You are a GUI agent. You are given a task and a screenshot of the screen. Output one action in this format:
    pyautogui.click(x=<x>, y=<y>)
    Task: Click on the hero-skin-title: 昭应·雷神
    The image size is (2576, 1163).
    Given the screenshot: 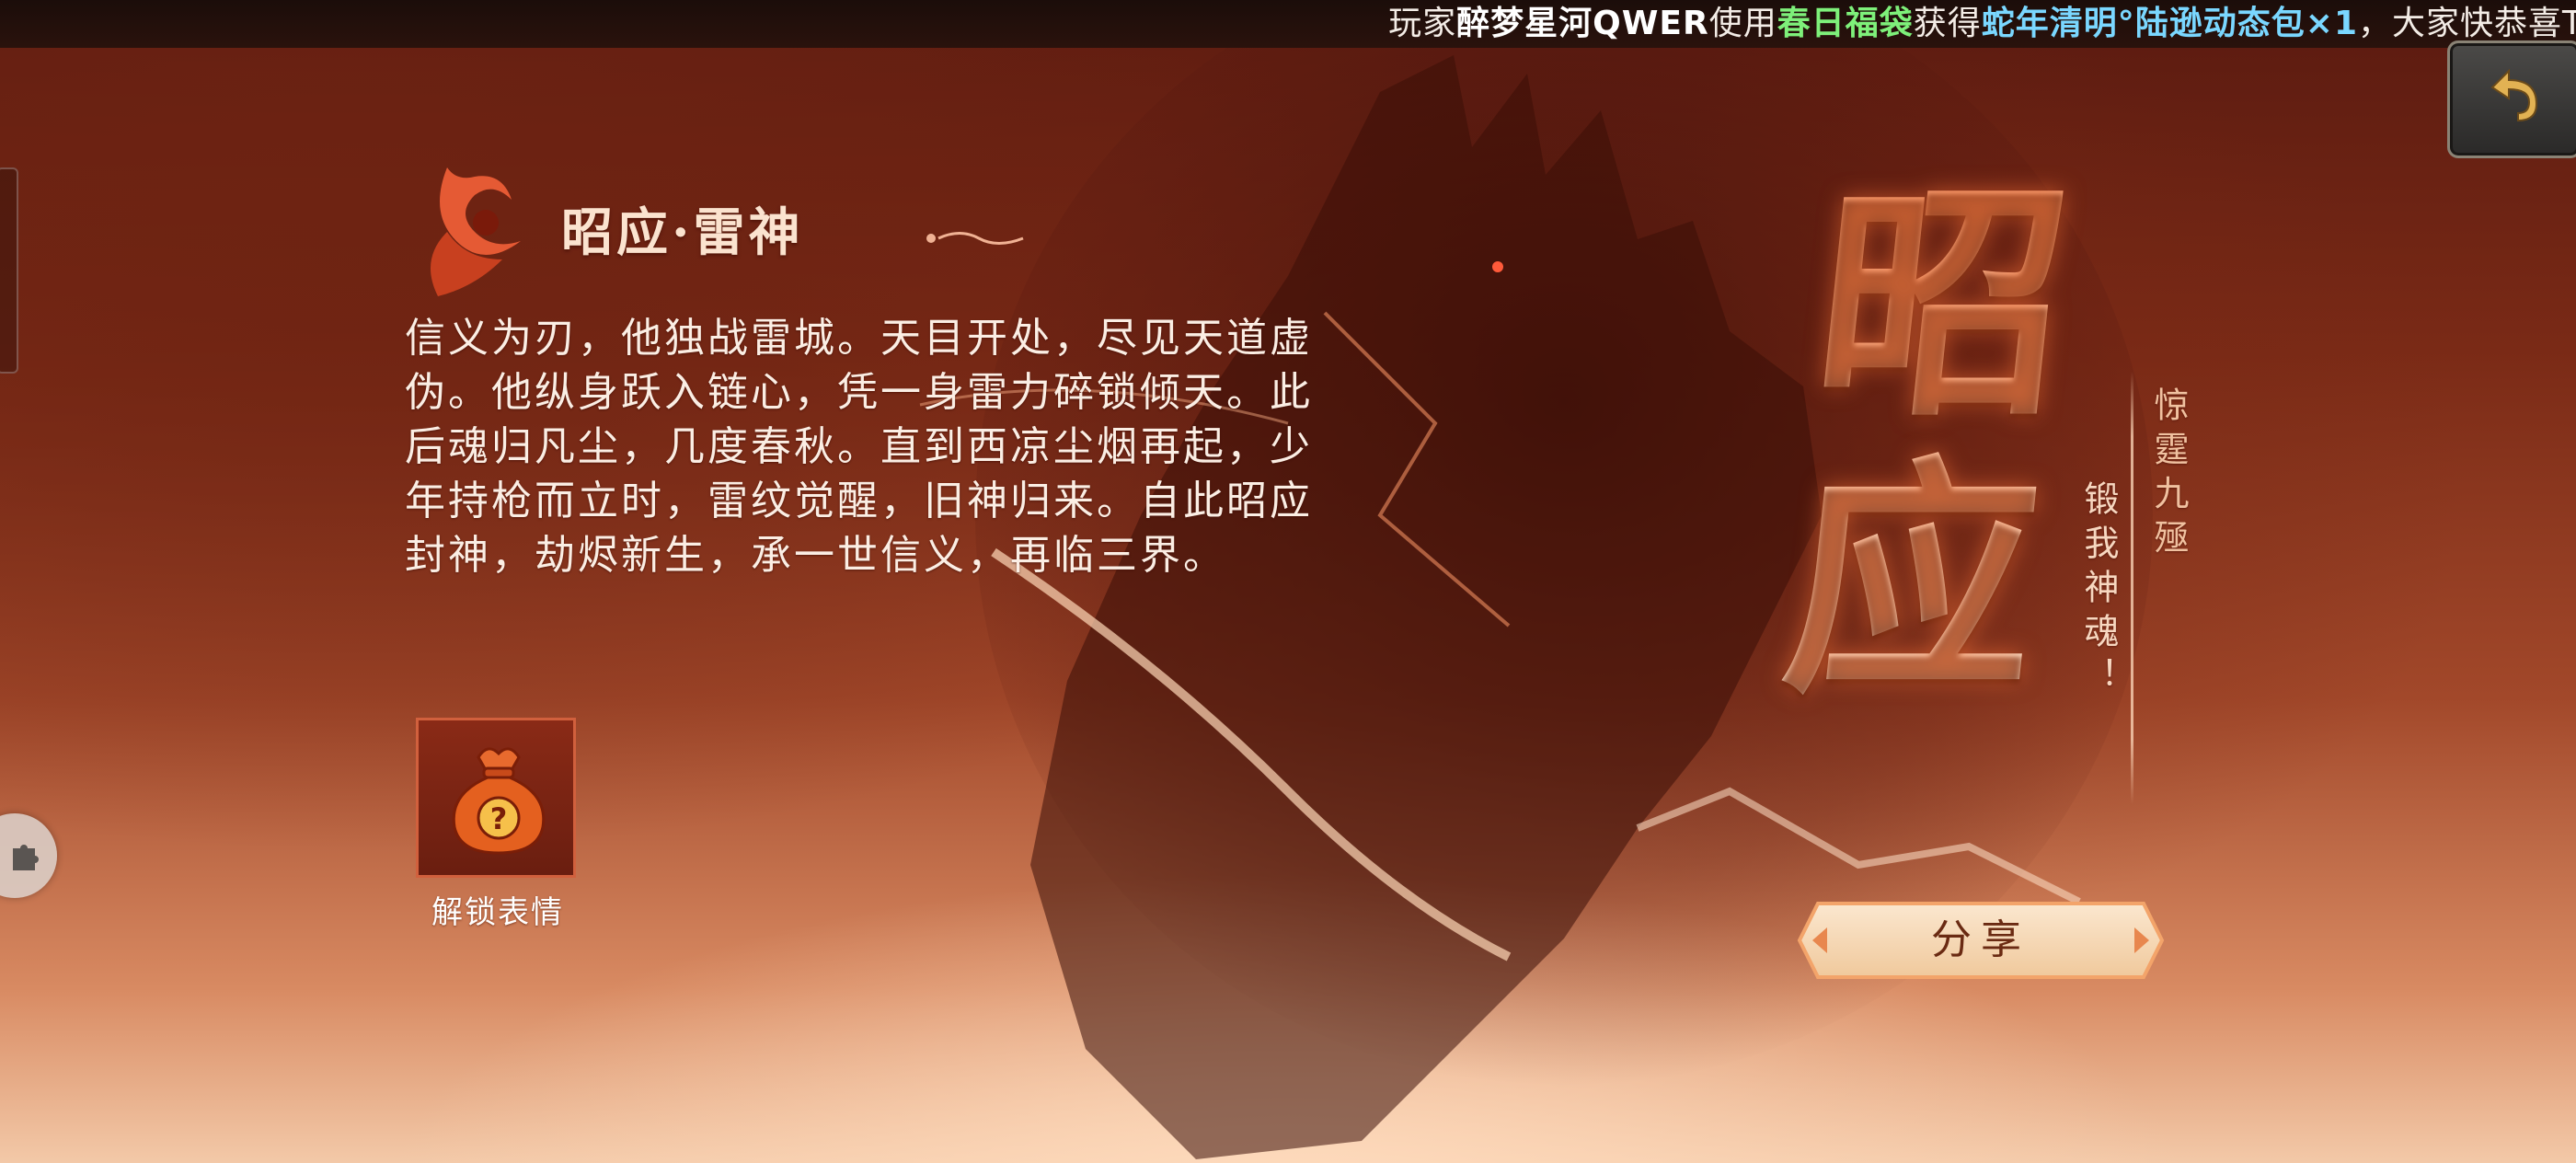 What is the action you would take?
    pyautogui.click(x=682, y=233)
    